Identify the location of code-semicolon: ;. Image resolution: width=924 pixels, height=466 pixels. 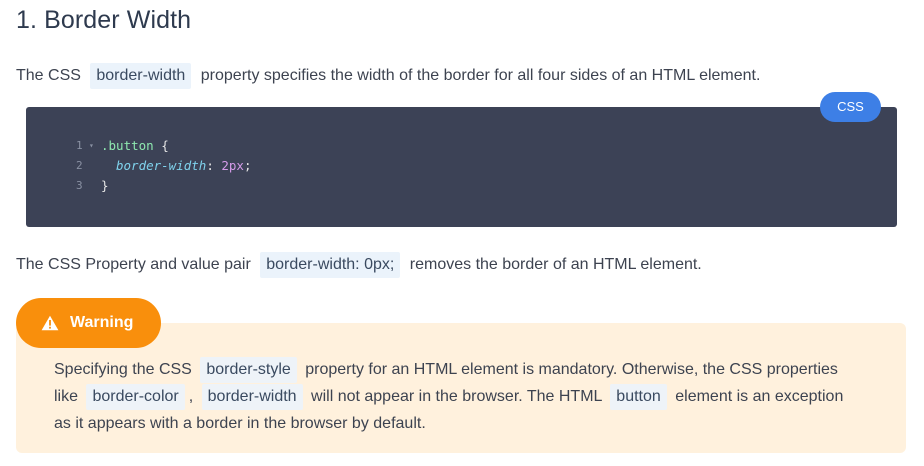
(247, 165).